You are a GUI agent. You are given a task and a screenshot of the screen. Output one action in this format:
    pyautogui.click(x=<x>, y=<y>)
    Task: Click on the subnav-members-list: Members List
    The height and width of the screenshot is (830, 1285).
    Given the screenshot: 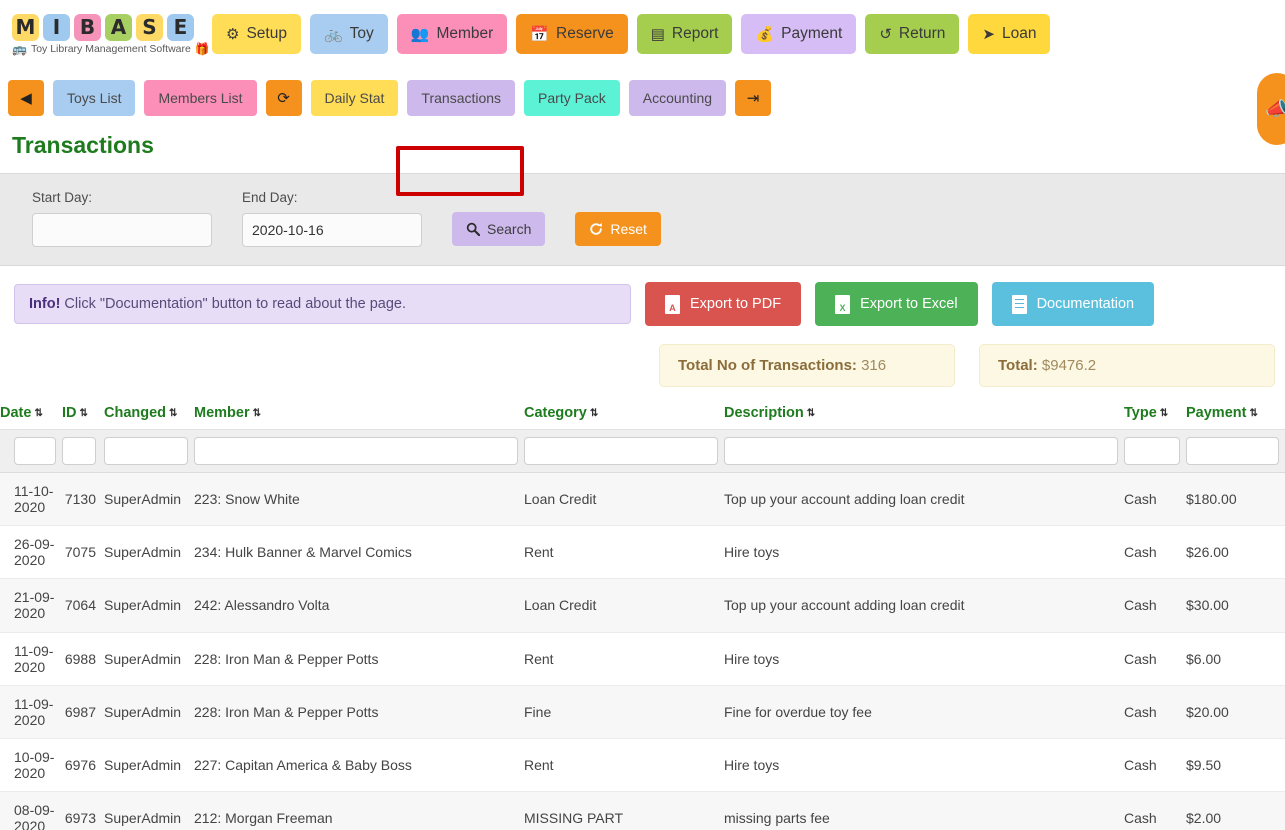 What is the action you would take?
    pyautogui.click(x=200, y=98)
    